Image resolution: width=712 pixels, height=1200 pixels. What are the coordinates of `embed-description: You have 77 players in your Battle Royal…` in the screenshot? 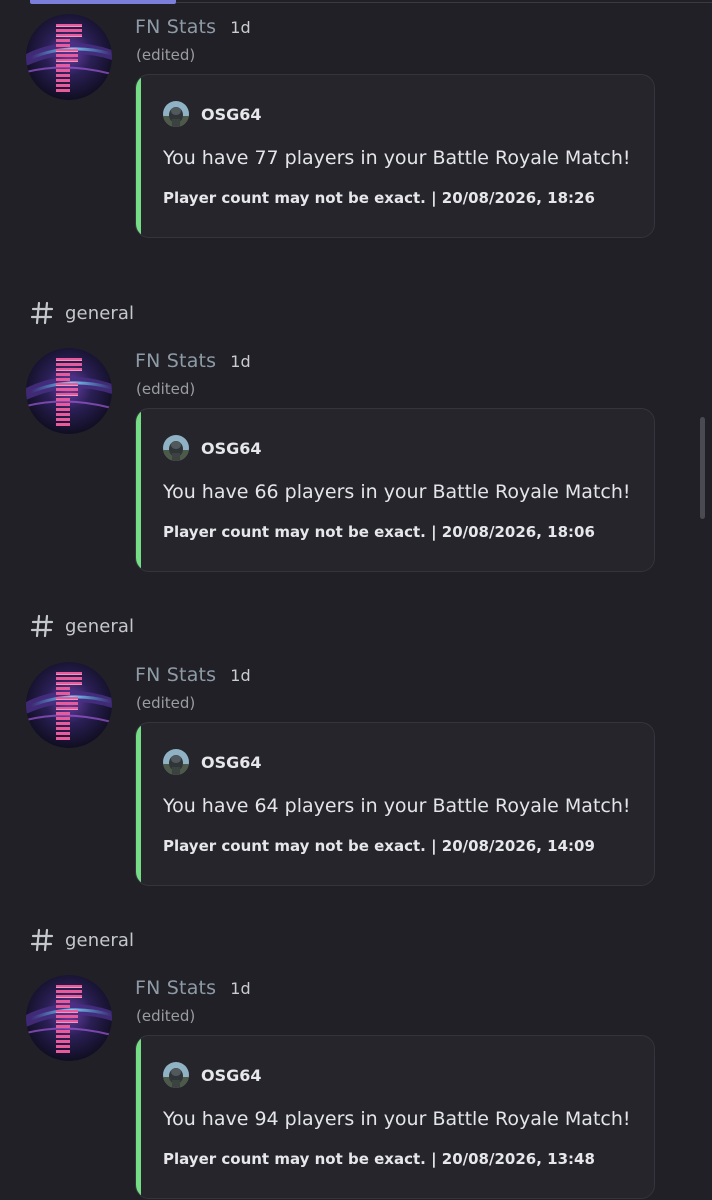 It's located at (397, 158).